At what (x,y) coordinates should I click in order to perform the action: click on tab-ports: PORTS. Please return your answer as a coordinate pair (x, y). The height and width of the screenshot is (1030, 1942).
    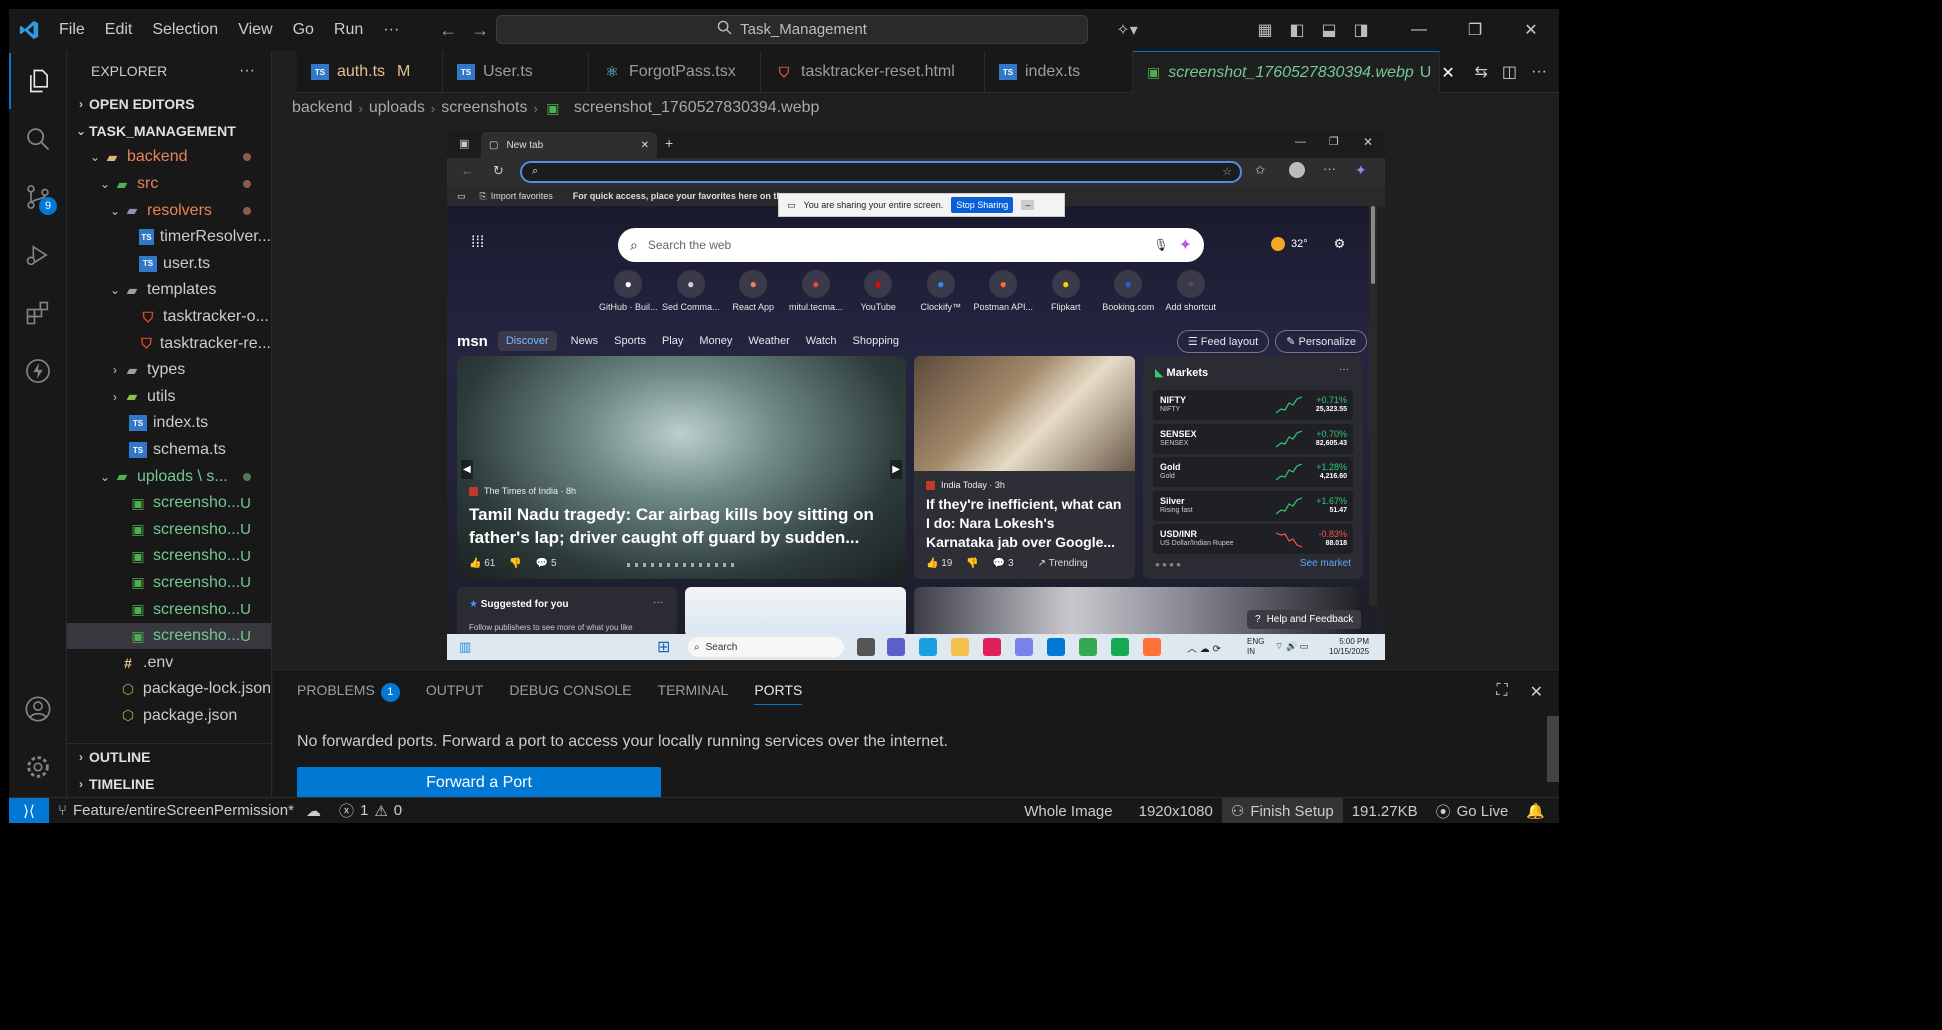
    Looking at the image, I should click on (778, 693).